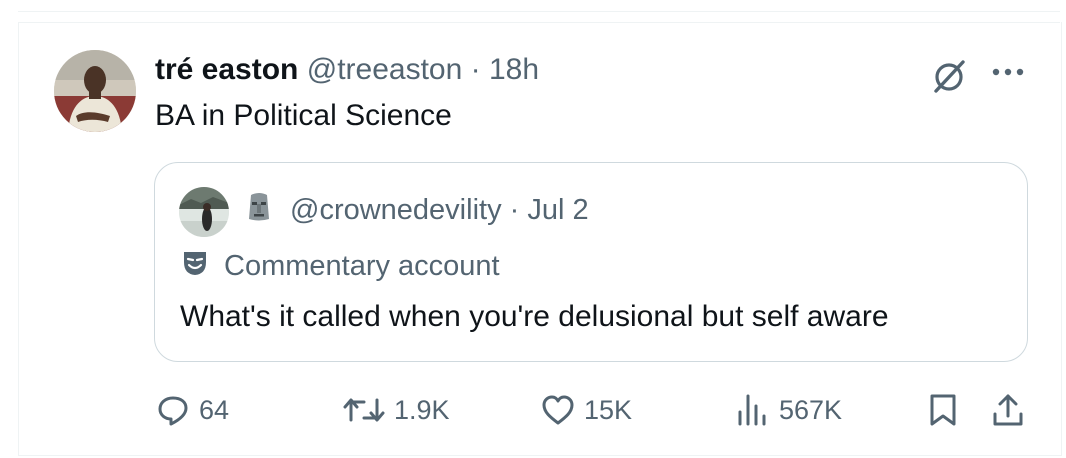 The height and width of the screenshot is (458, 1066). Describe the element at coordinates (303, 115) in the screenshot. I see `tweet-text: BA in Political Science` at that location.